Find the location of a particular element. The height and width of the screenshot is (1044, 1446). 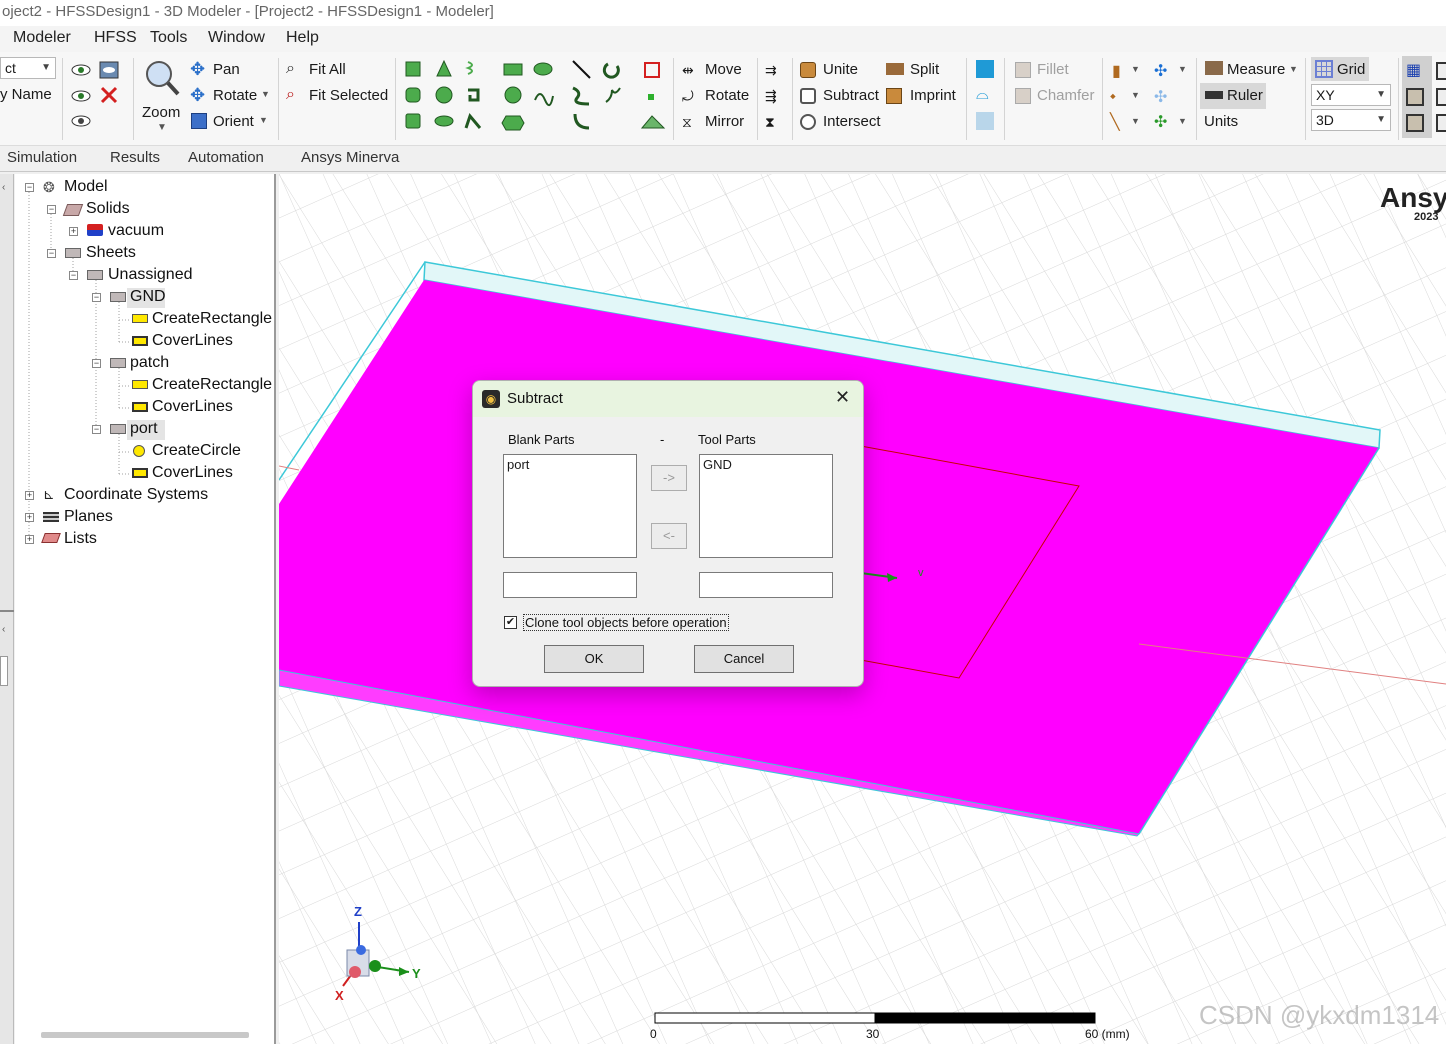

tree-item-unassigned: Unassigned is located at coordinates (150, 275).